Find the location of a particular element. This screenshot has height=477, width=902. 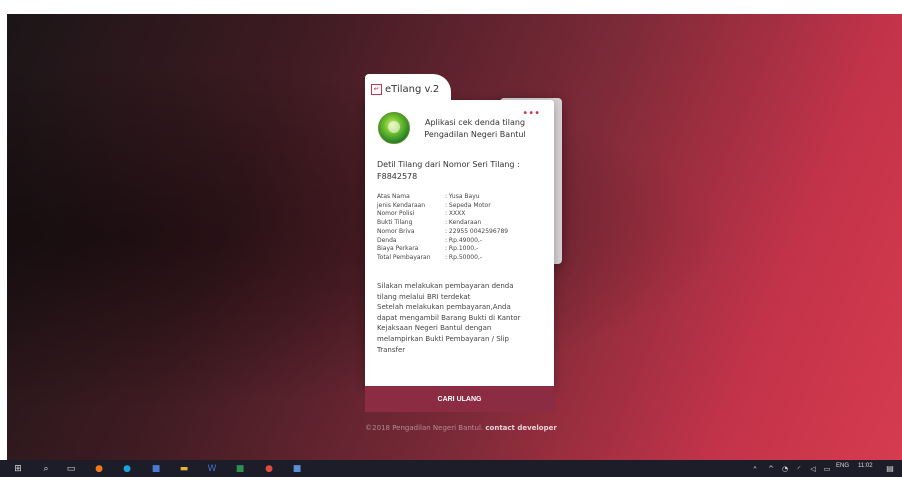

task-view-icon: ▭ is located at coordinates (71, 469).